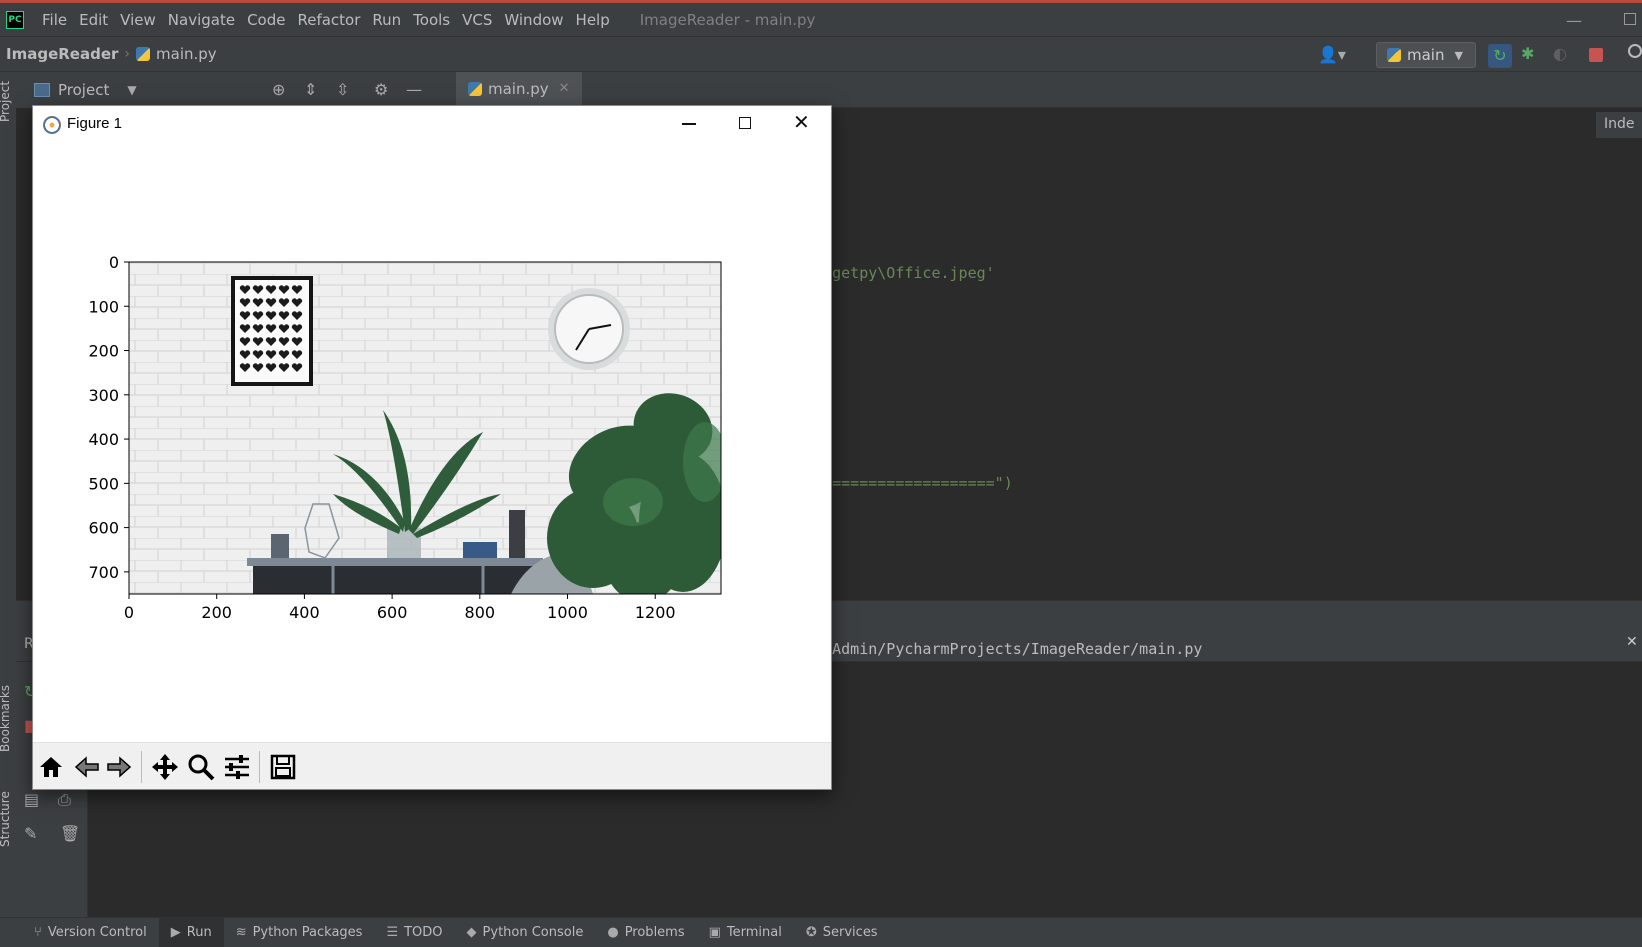  What do you see at coordinates (386, 20) in the screenshot?
I see `menu-run: Run` at bounding box center [386, 20].